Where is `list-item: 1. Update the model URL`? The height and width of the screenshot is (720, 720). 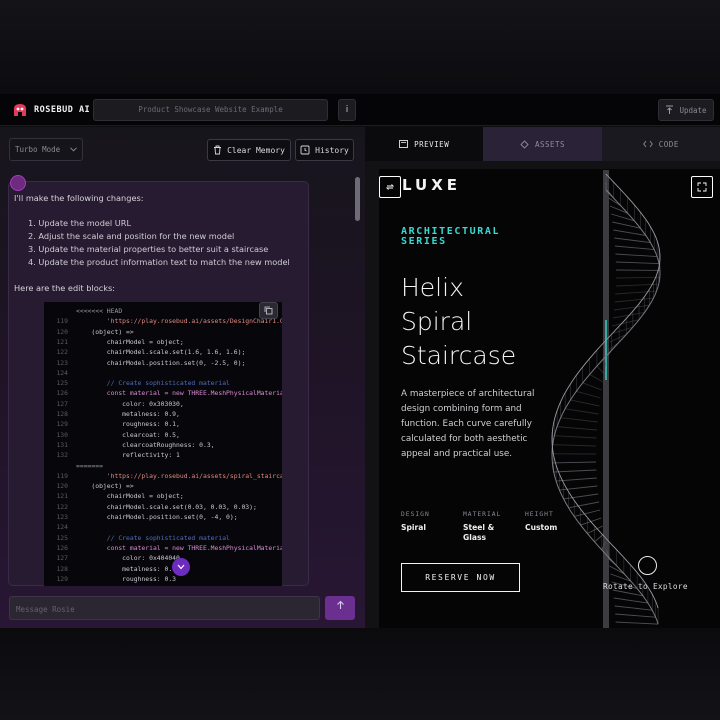
list-item: 1. Update the model URL is located at coordinates (80, 223).